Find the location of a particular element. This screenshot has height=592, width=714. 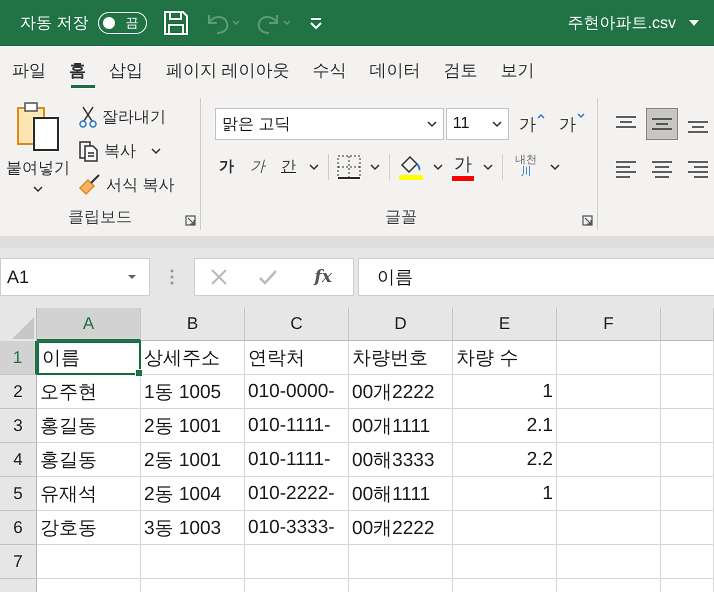

ribbon-tab: 검토 is located at coordinates (470, 70).